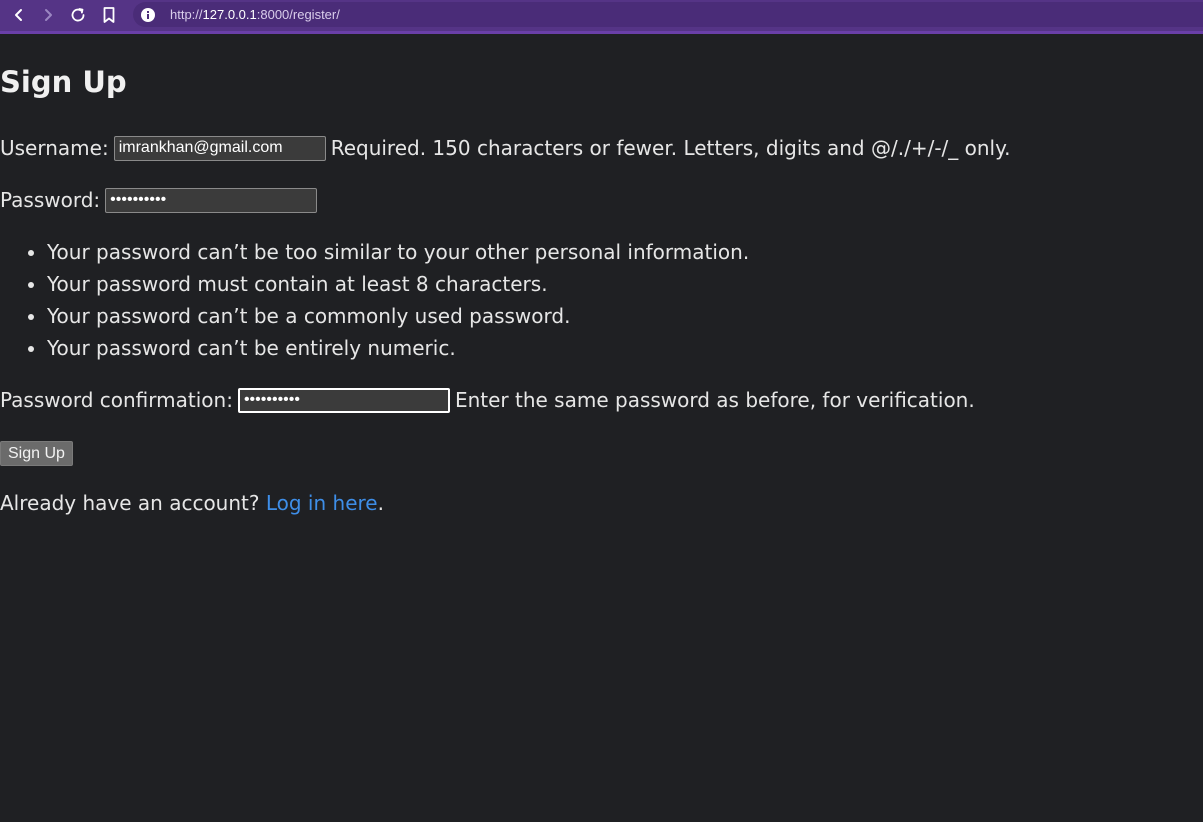 Image resolution: width=1203 pixels, height=822 pixels. I want to click on browser-toolbar: http://127.0.0.1:8000/register/, so click(601, 17).